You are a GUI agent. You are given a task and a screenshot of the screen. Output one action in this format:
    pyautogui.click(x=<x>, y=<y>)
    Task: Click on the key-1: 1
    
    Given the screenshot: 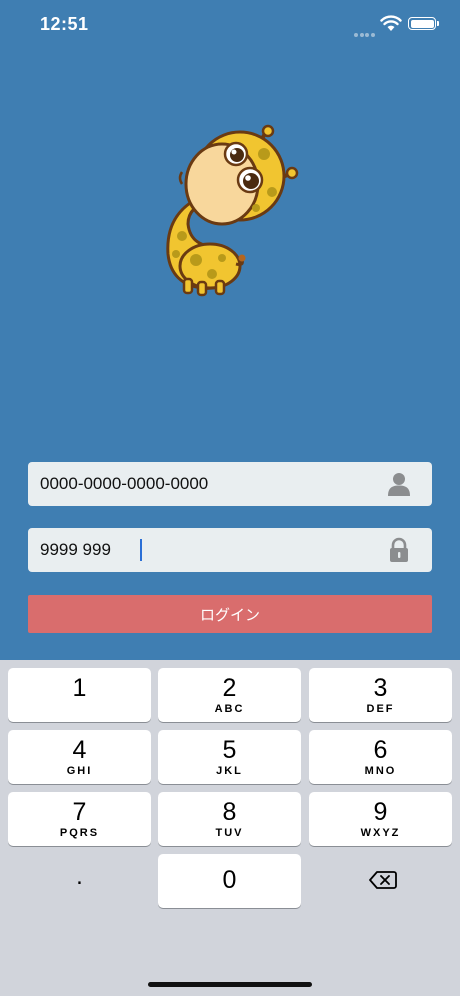 What is the action you would take?
    pyautogui.click(x=79, y=695)
    